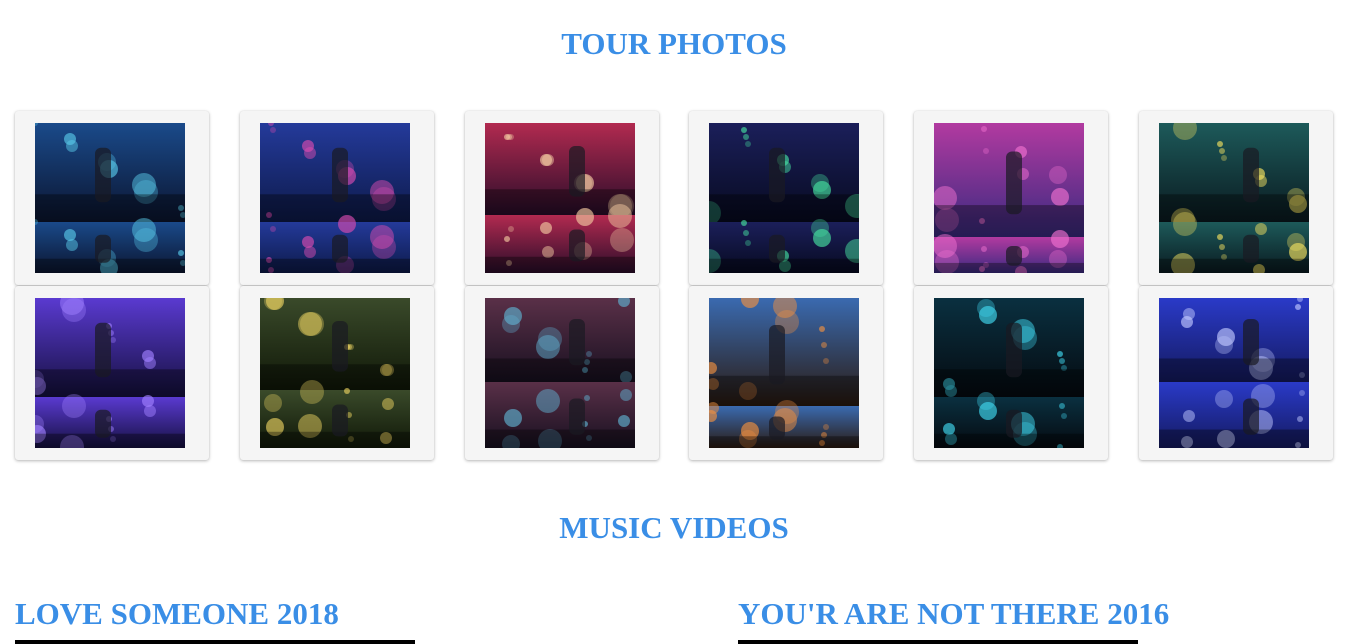  Describe the element at coordinates (674, 43) in the screenshot. I see `tour-photos-heading: TOUR PHOTOS` at that location.